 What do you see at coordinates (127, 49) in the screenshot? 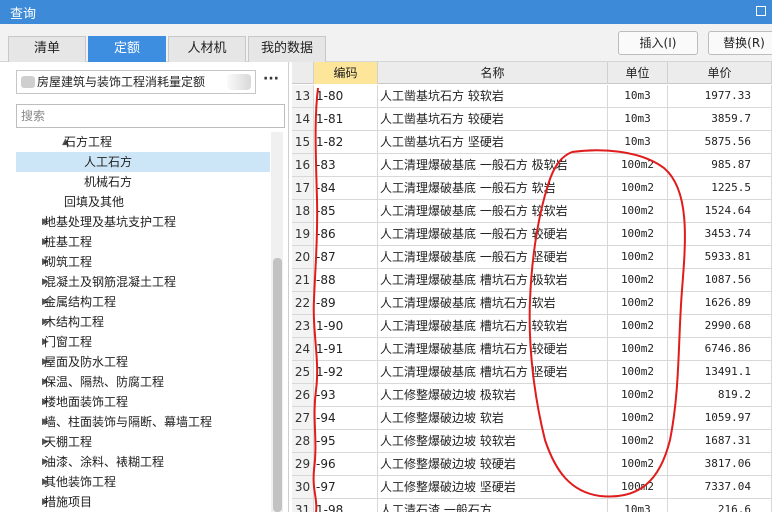
I see `tab-quota: 定额` at bounding box center [127, 49].